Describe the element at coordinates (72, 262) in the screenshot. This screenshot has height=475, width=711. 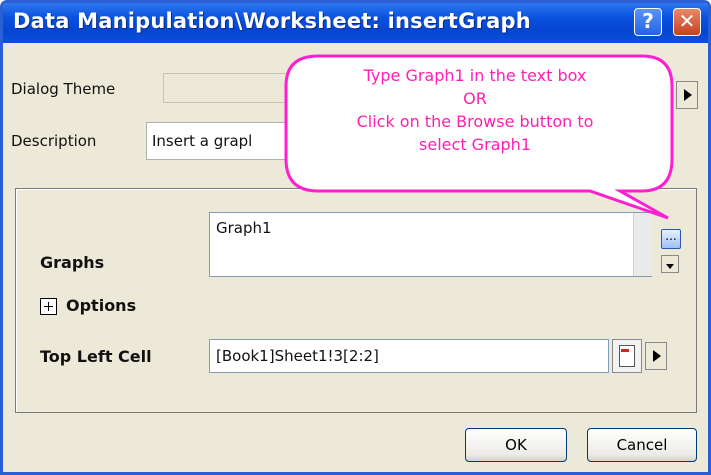
I see `graphs-label: Graphs` at that location.